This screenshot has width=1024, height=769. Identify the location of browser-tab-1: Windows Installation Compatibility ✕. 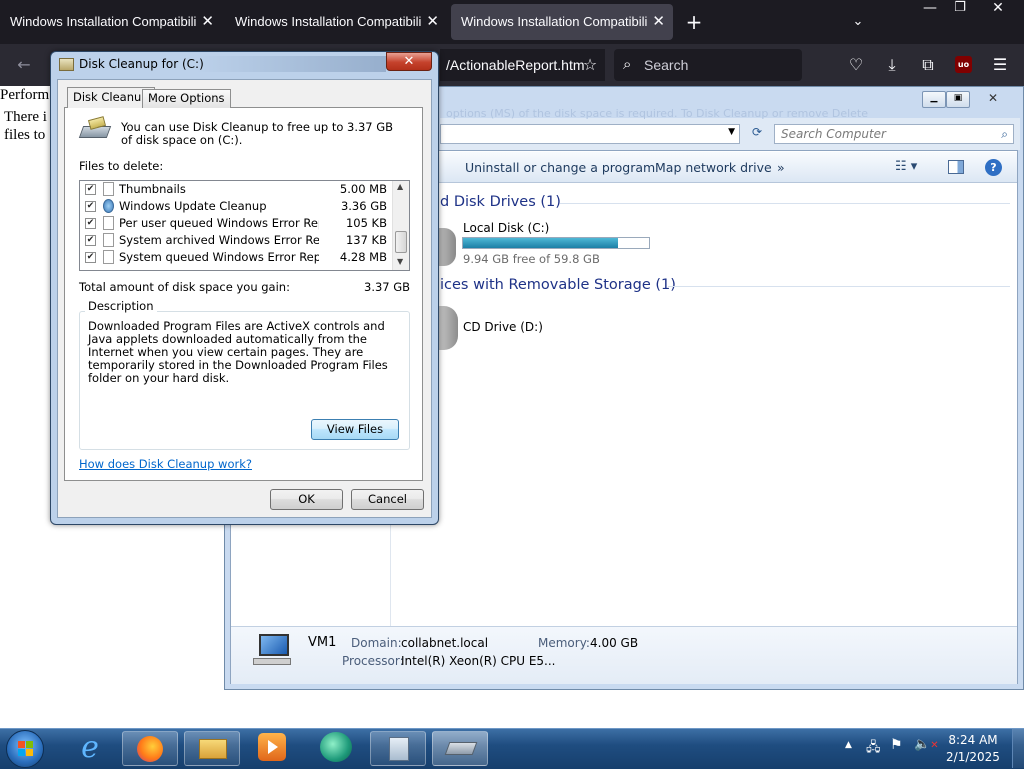
(111, 22).